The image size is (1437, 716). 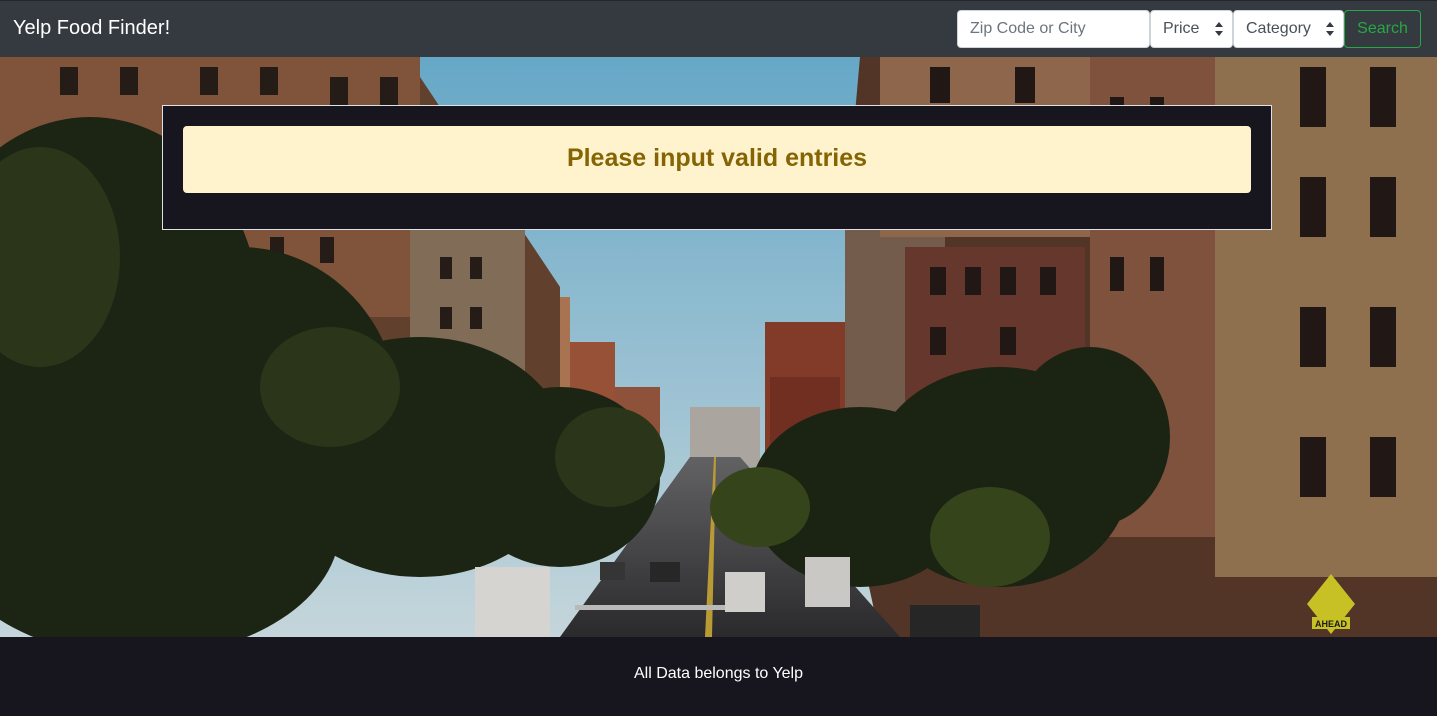 I want to click on price-select-label: Price, so click(x=1181, y=28).